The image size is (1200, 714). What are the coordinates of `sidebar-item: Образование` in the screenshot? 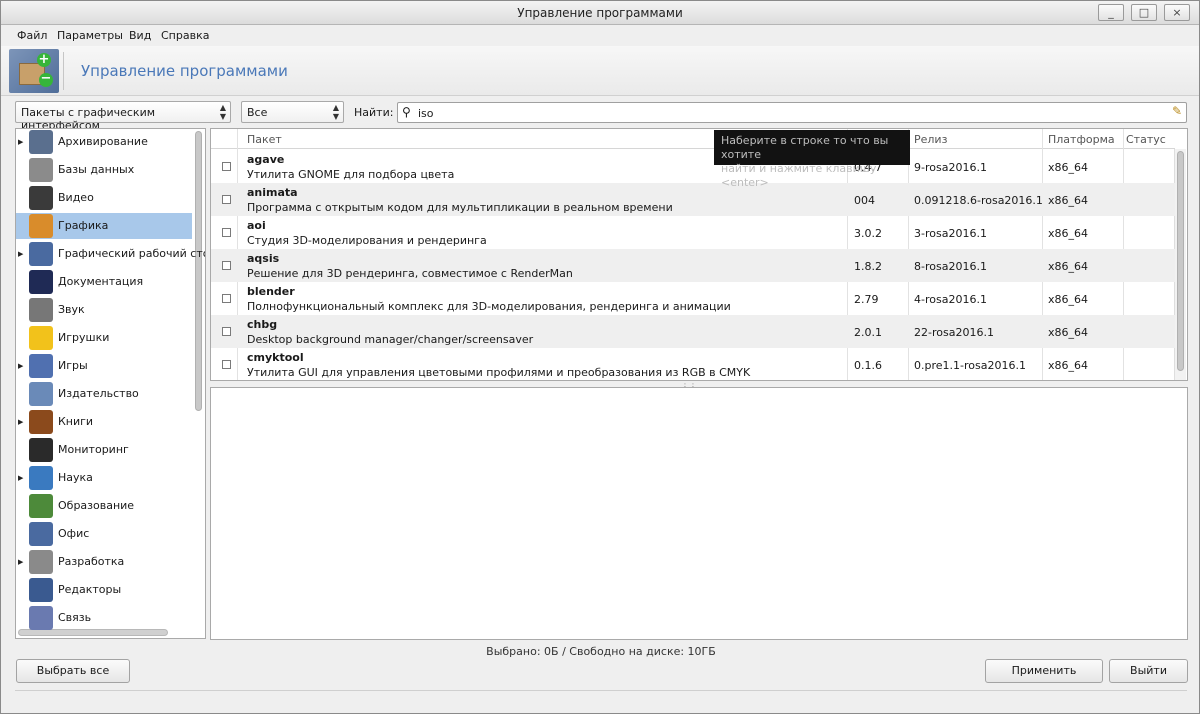 It's located at (104, 506).